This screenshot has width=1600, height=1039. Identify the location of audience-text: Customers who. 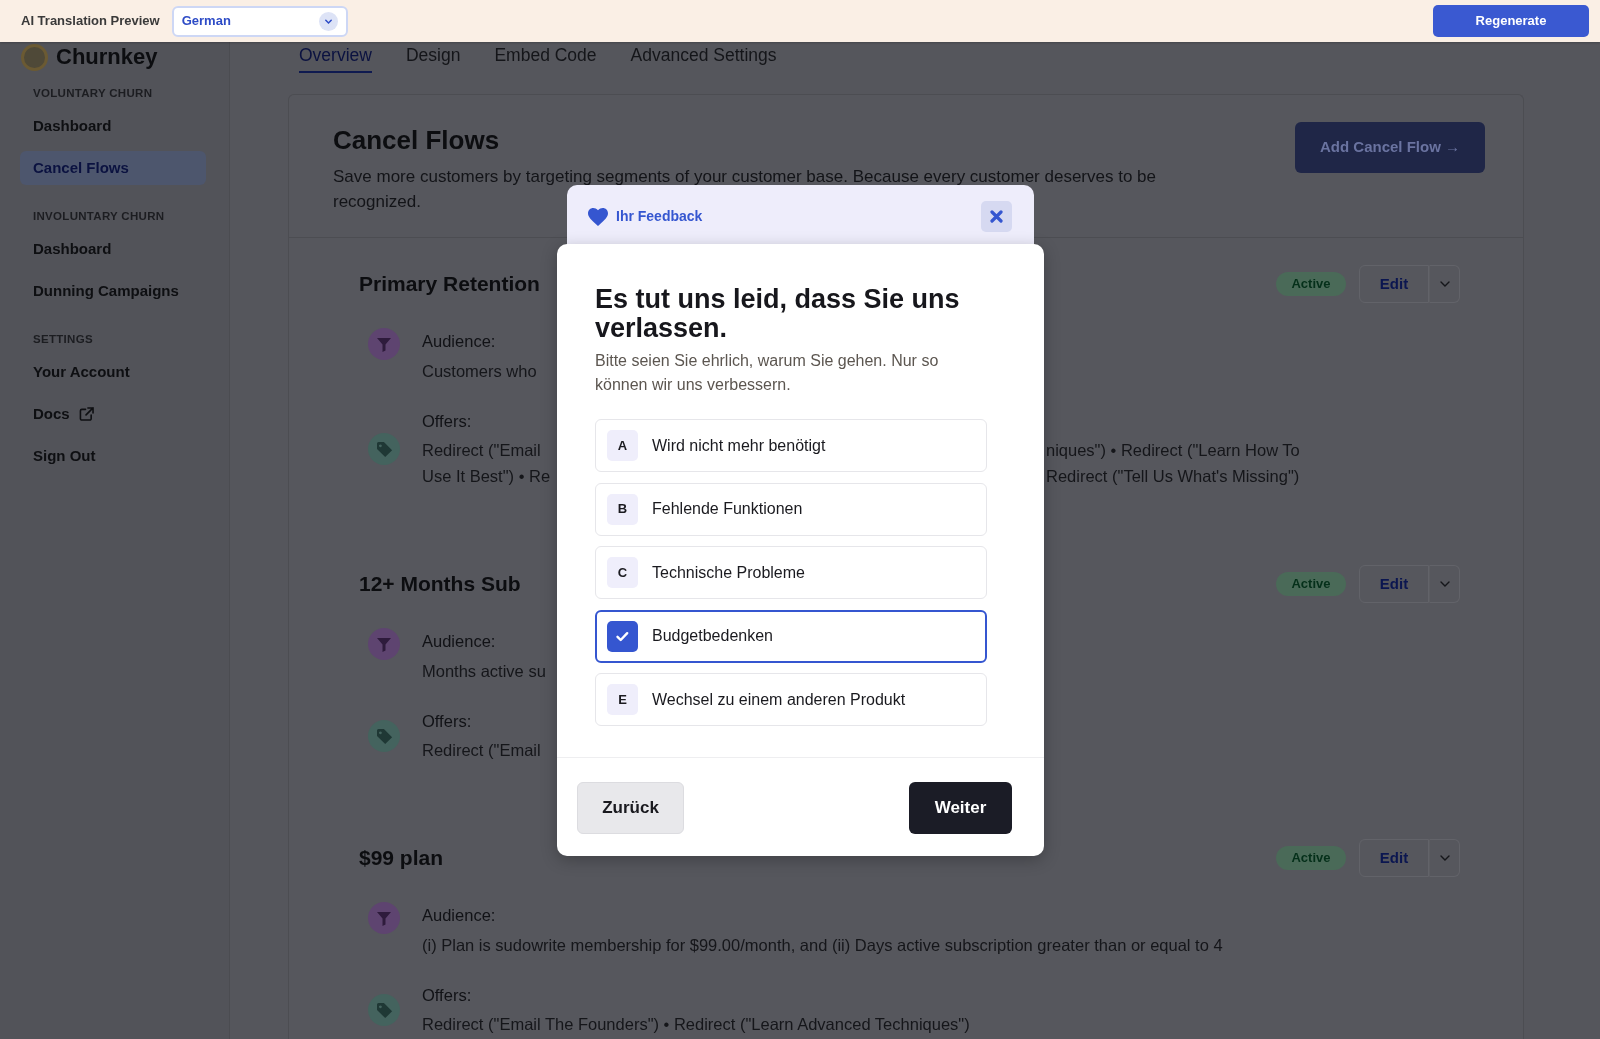
(479, 371).